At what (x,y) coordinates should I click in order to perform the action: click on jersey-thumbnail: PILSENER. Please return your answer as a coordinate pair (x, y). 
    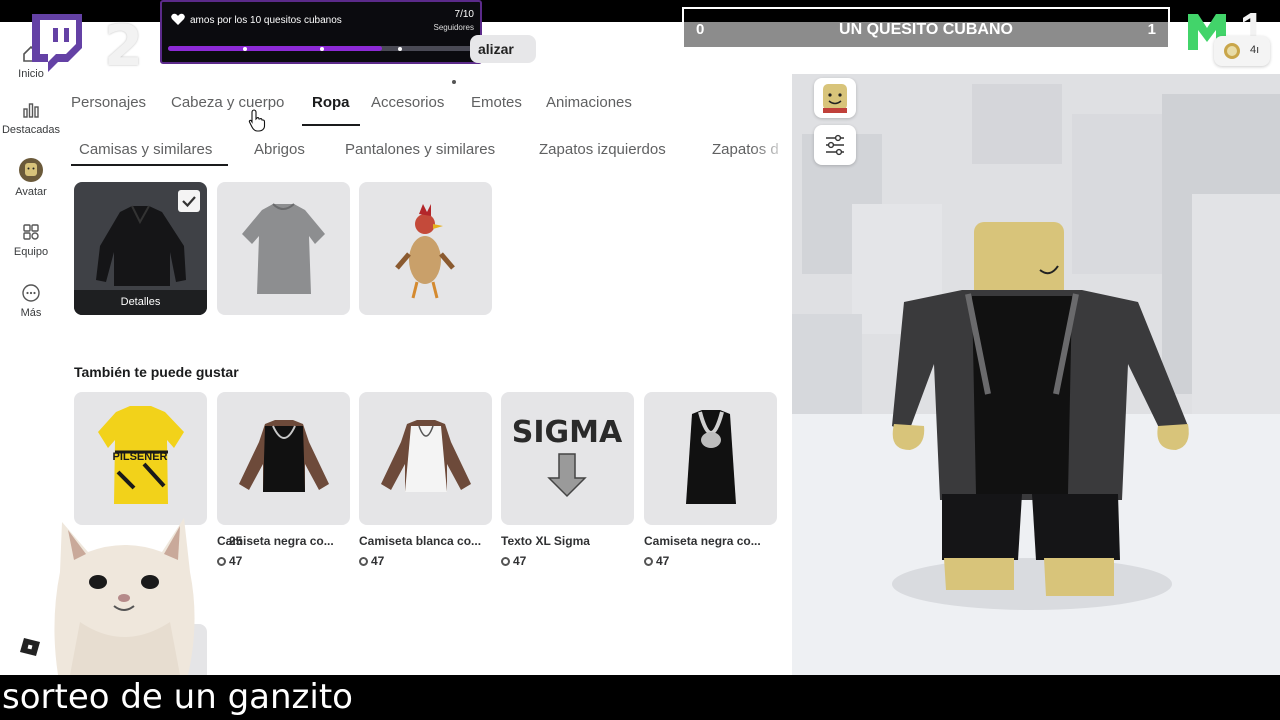
    Looking at the image, I should click on (141, 455).